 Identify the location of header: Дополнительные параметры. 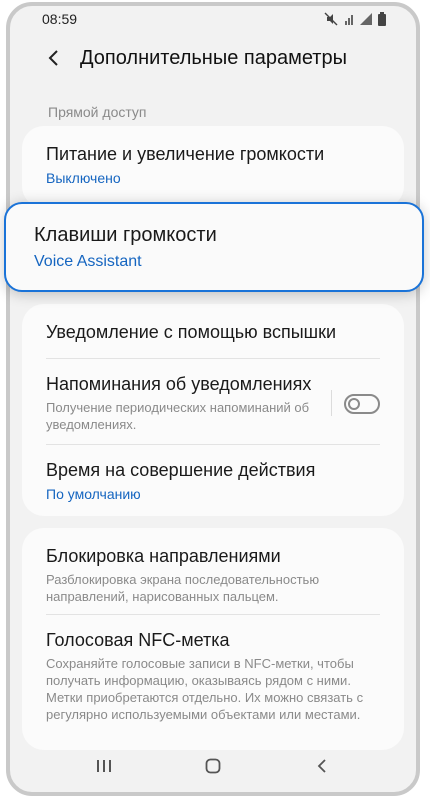
(213, 58).